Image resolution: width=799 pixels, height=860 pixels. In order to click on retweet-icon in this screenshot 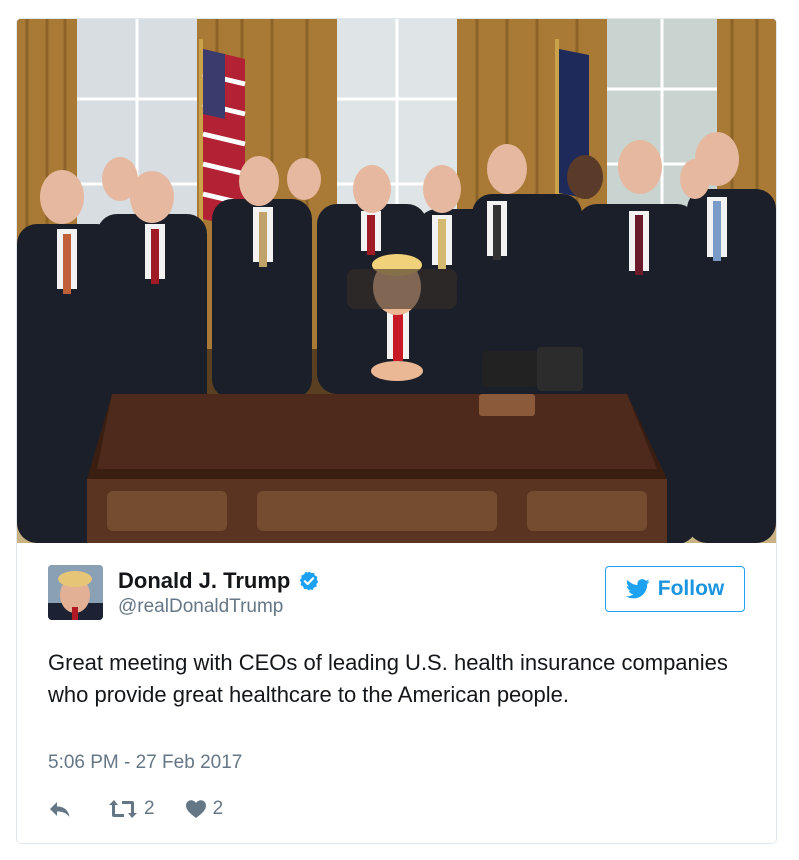, I will do `click(123, 809)`.